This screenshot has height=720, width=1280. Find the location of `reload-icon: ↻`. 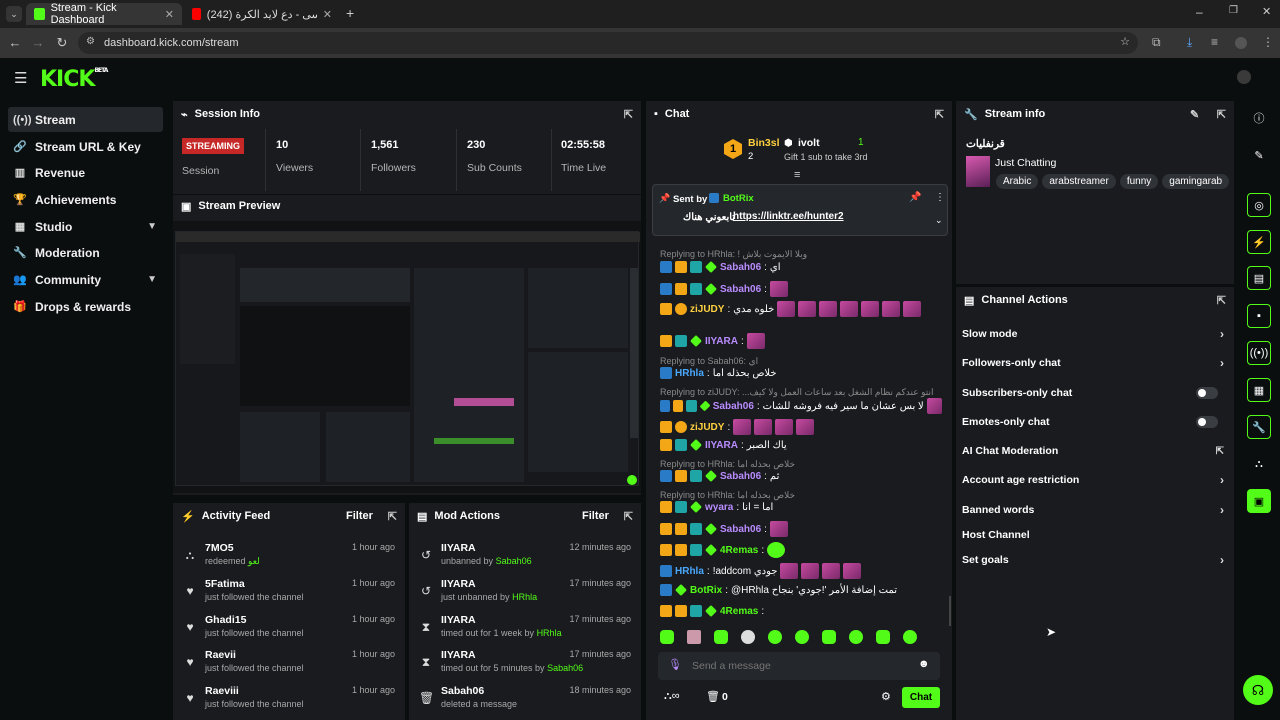

reload-icon: ↻ is located at coordinates (62, 43).